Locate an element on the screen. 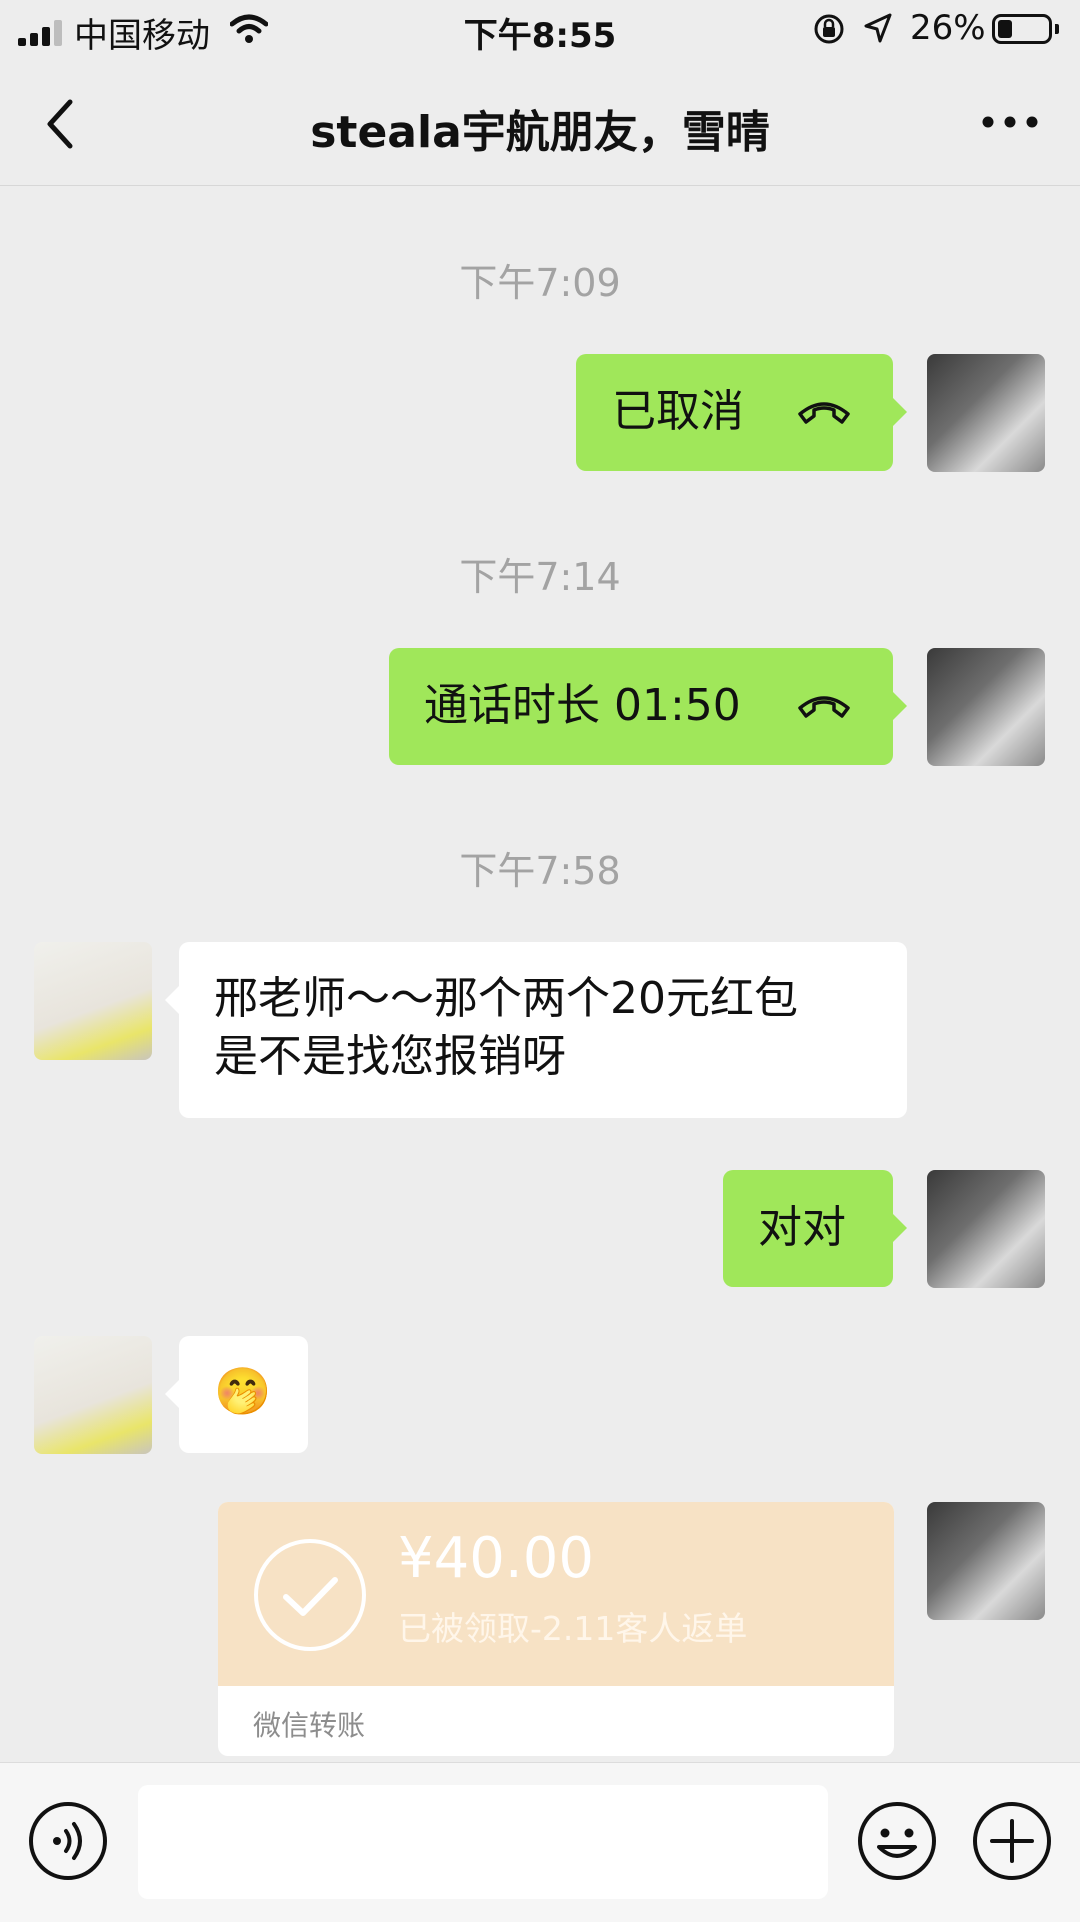  back-icon is located at coordinates (60, 124).